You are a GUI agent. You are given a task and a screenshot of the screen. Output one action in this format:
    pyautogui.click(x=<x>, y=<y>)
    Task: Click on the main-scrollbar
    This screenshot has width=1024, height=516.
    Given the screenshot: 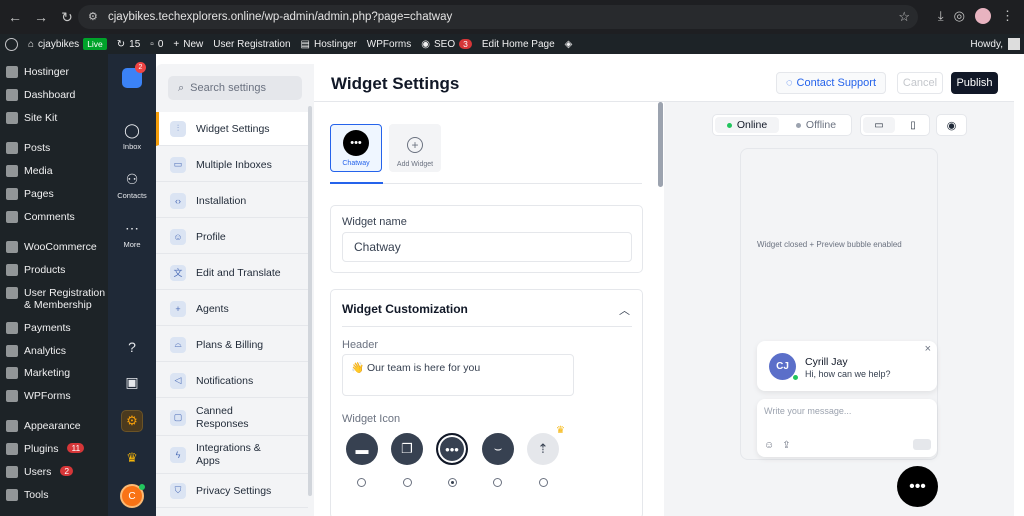 What is the action you would take?
    pyautogui.click(x=660, y=144)
    